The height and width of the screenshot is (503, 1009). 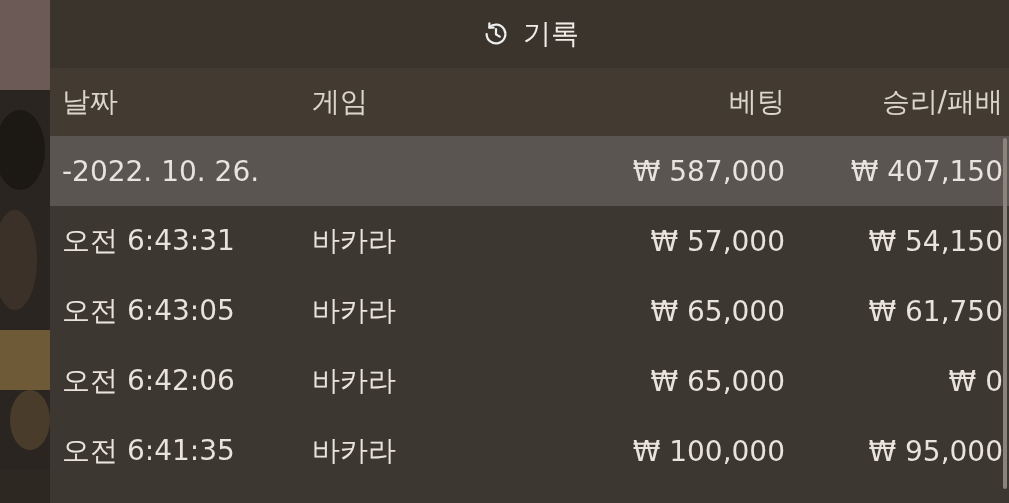 What do you see at coordinates (340, 102) in the screenshot?
I see `column-header: 게임` at bounding box center [340, 102].